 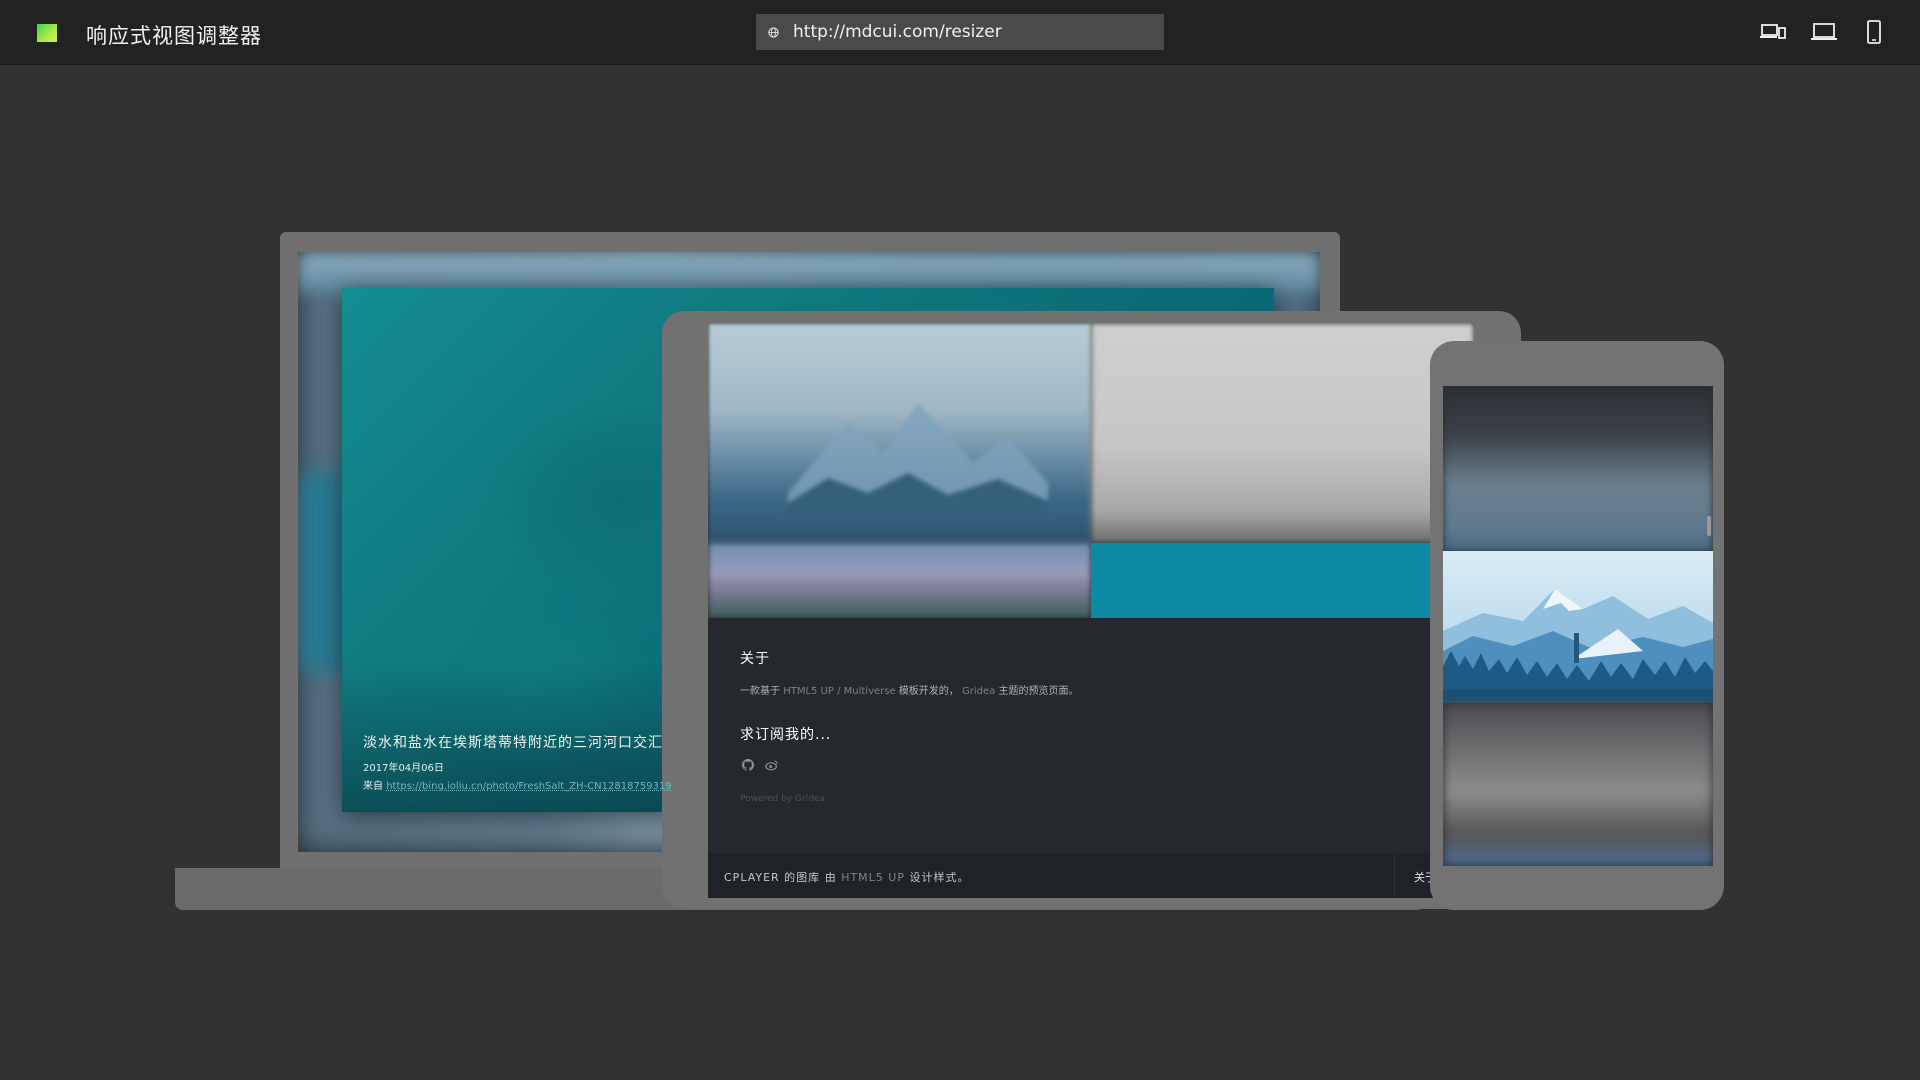 I want to click on phone-scrollbar, so click(x=1709, y=526).